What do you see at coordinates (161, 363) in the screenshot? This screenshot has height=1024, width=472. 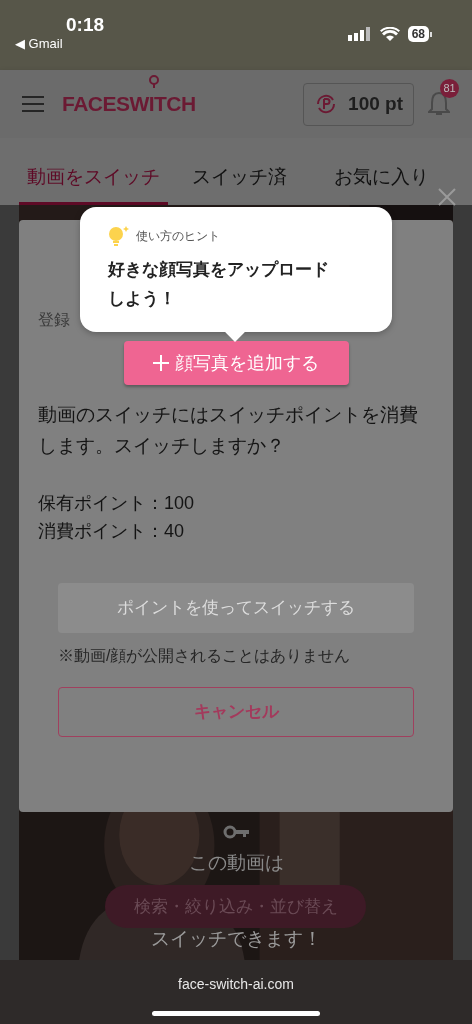 I see `plus-icon` at bounding box center [161, 363].